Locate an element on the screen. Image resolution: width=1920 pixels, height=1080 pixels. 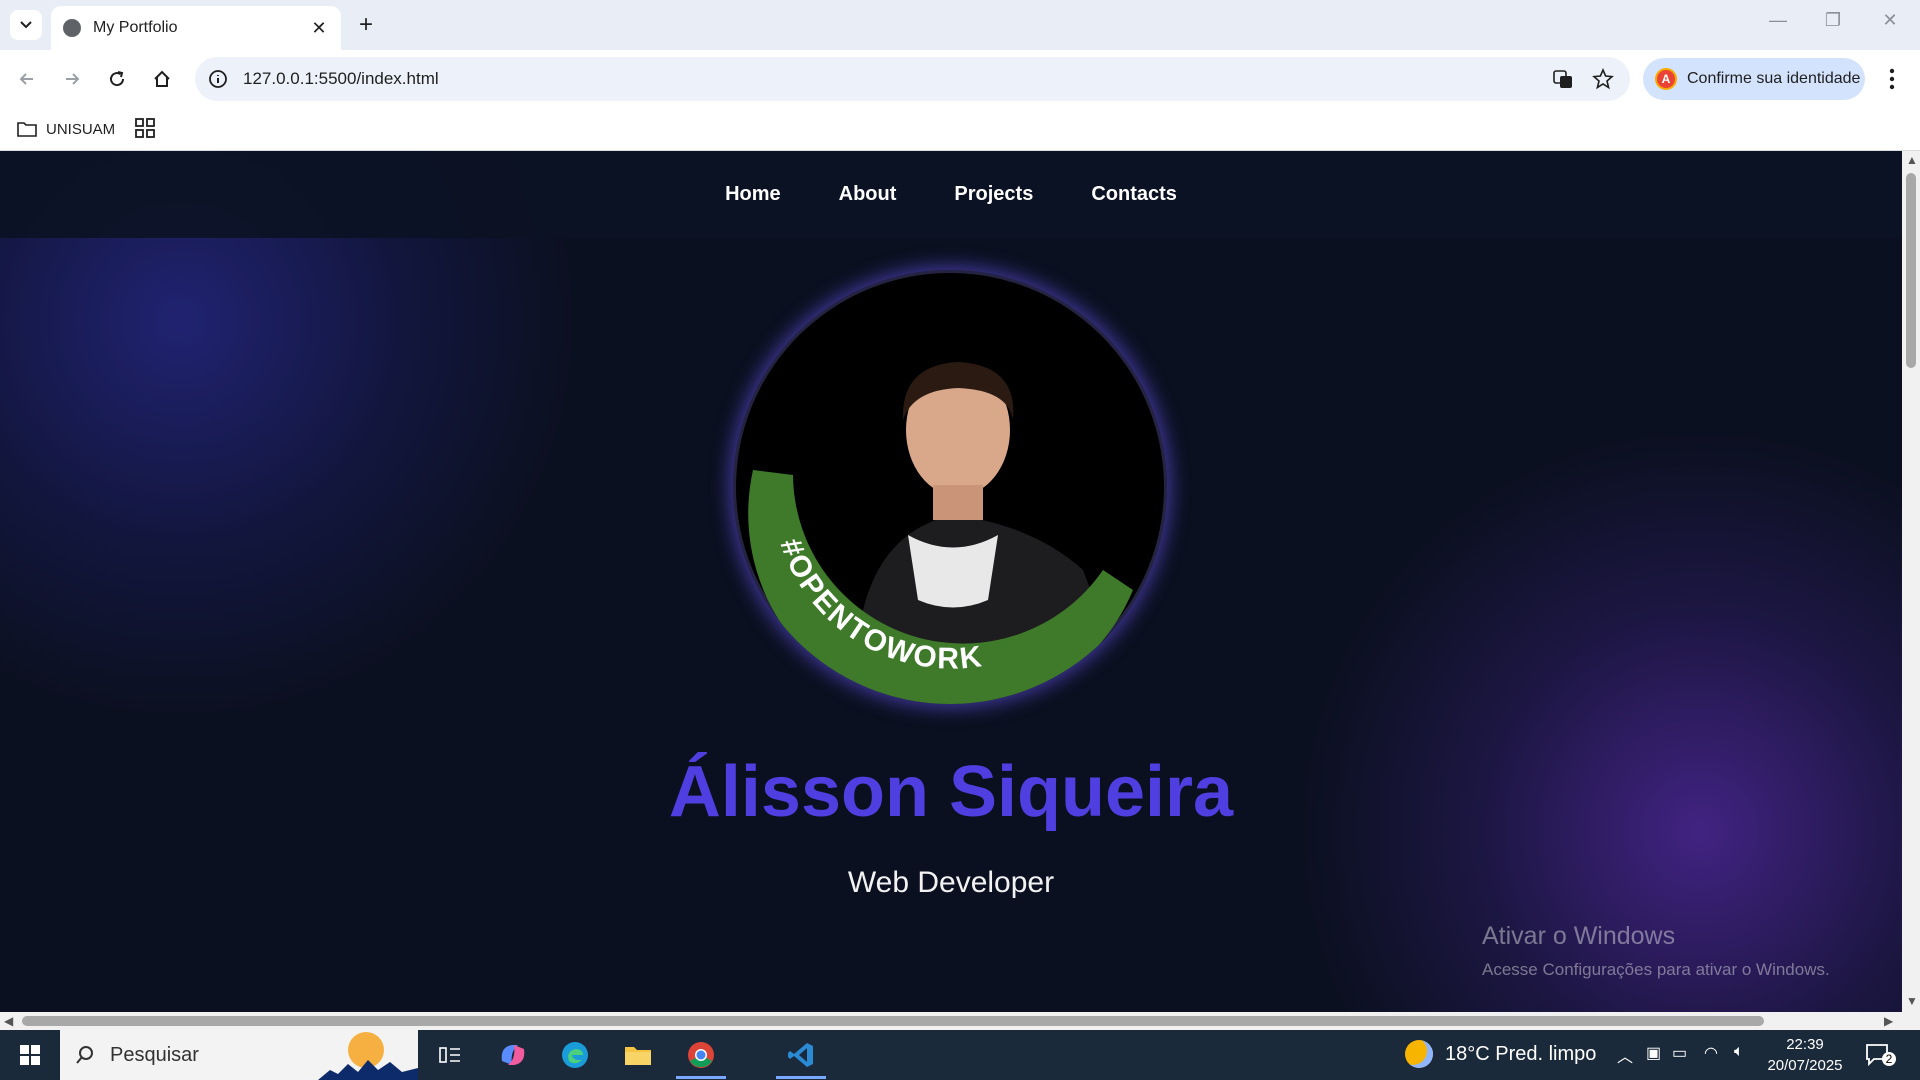
chrome-active-indicator is located at coordinates (701, 1077).